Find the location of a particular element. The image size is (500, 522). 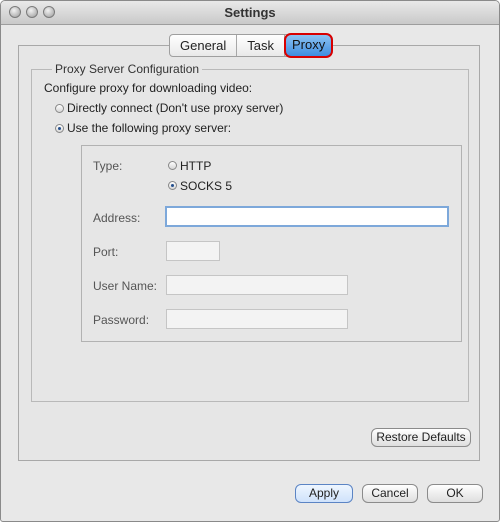

port-input is located at coordinates (193, 251).